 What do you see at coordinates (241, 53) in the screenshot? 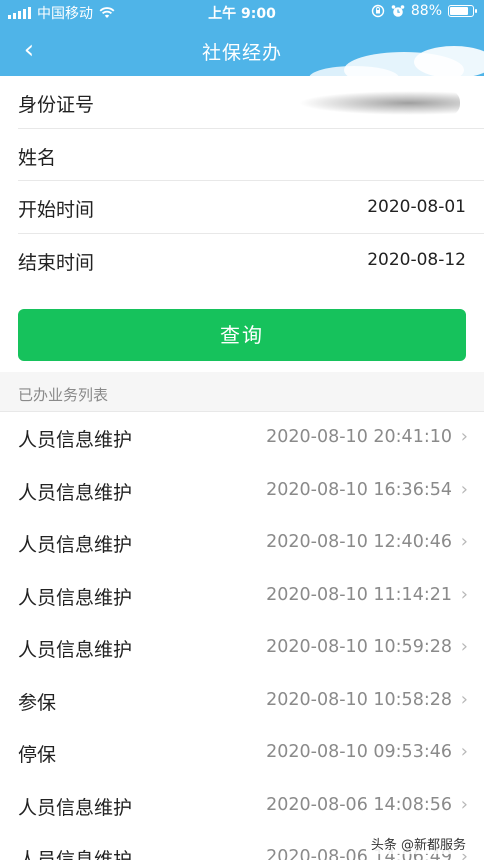
I see `page-title: 社保经办` at bounding box center [241, 53].